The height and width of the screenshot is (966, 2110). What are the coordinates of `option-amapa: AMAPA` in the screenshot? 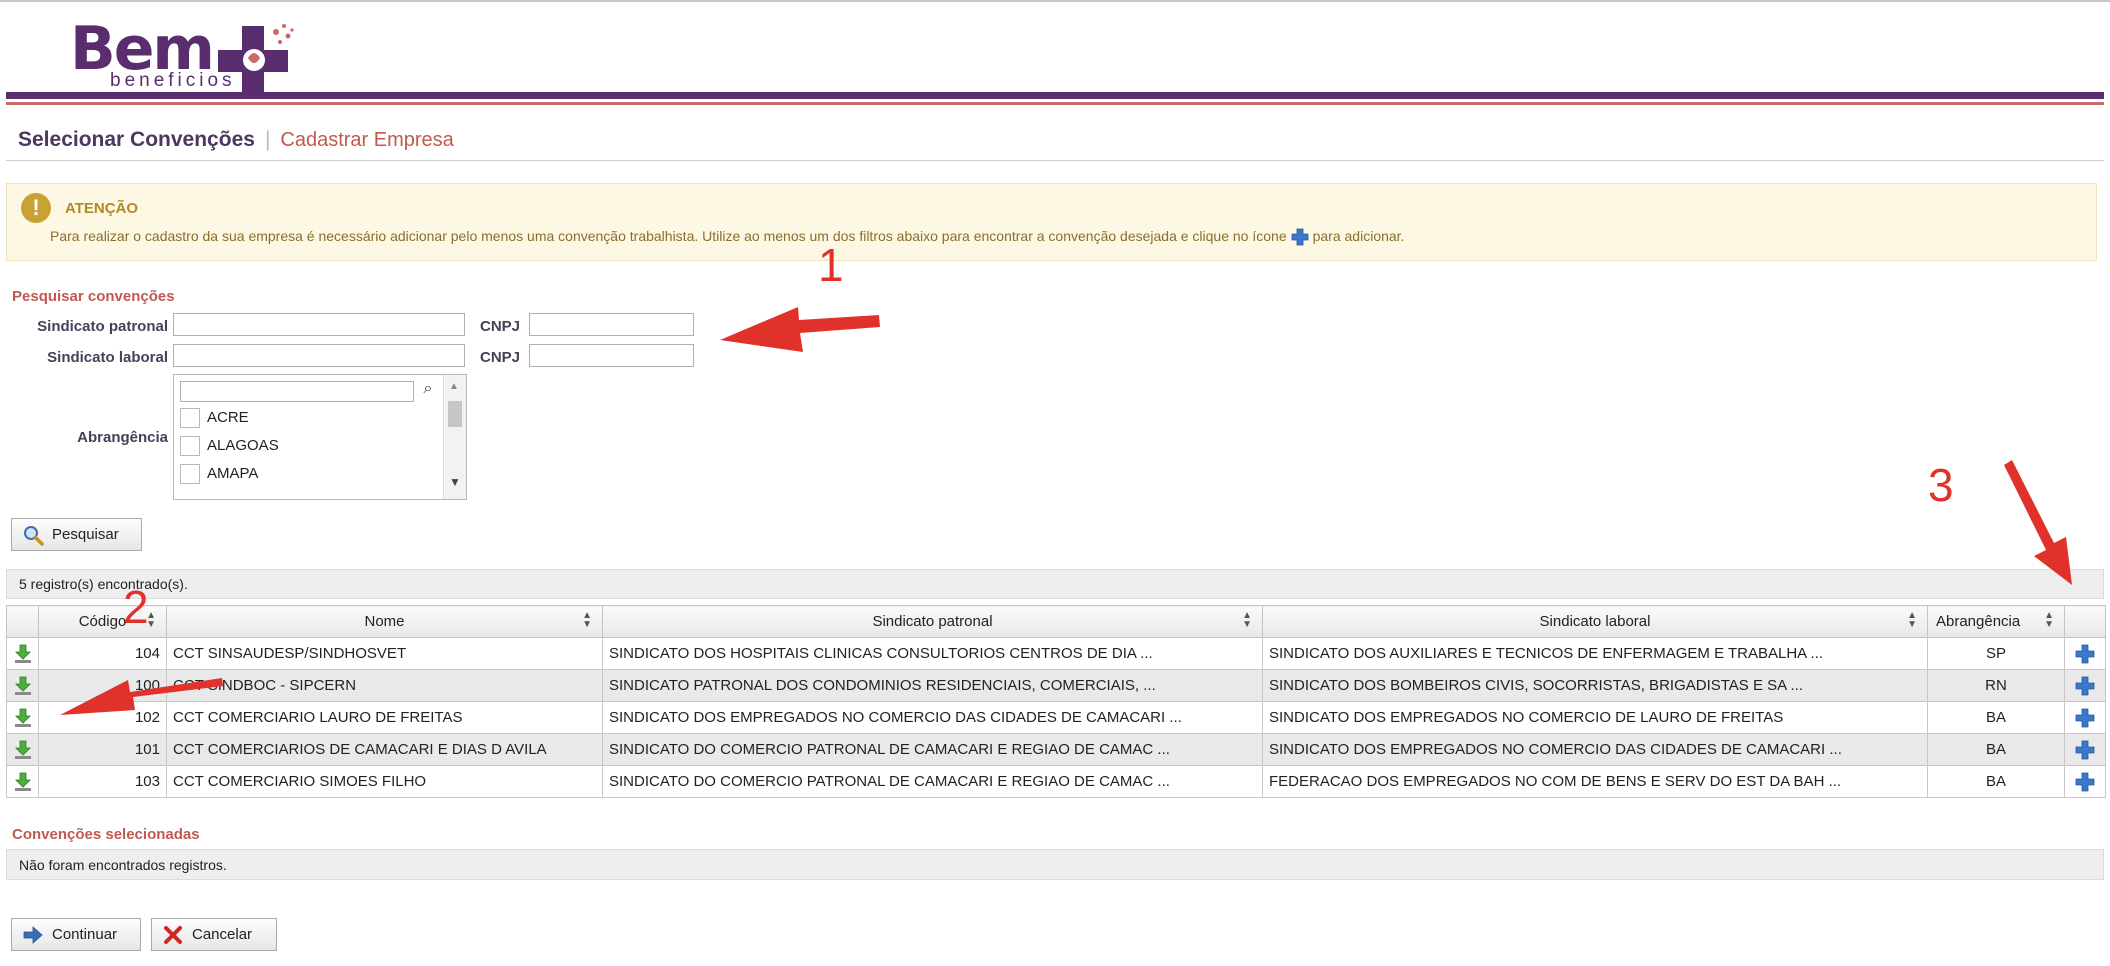 It's located at (219, 476).